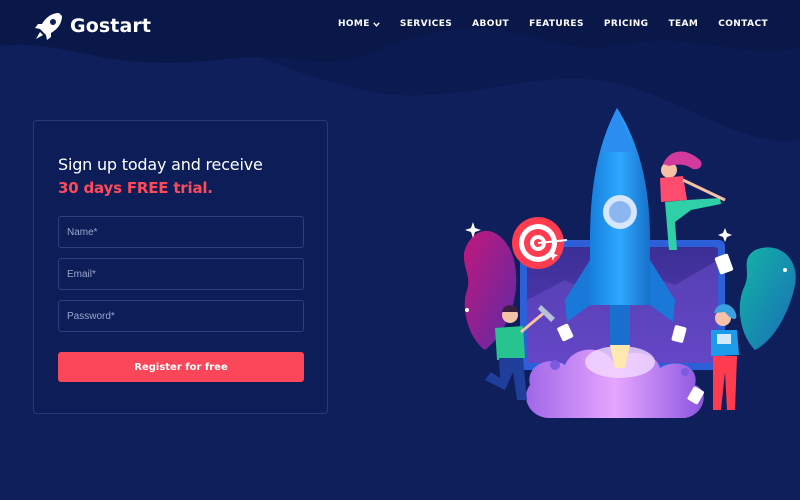  I want to click on nav-item-features: FEATURES, so click(556, 24).